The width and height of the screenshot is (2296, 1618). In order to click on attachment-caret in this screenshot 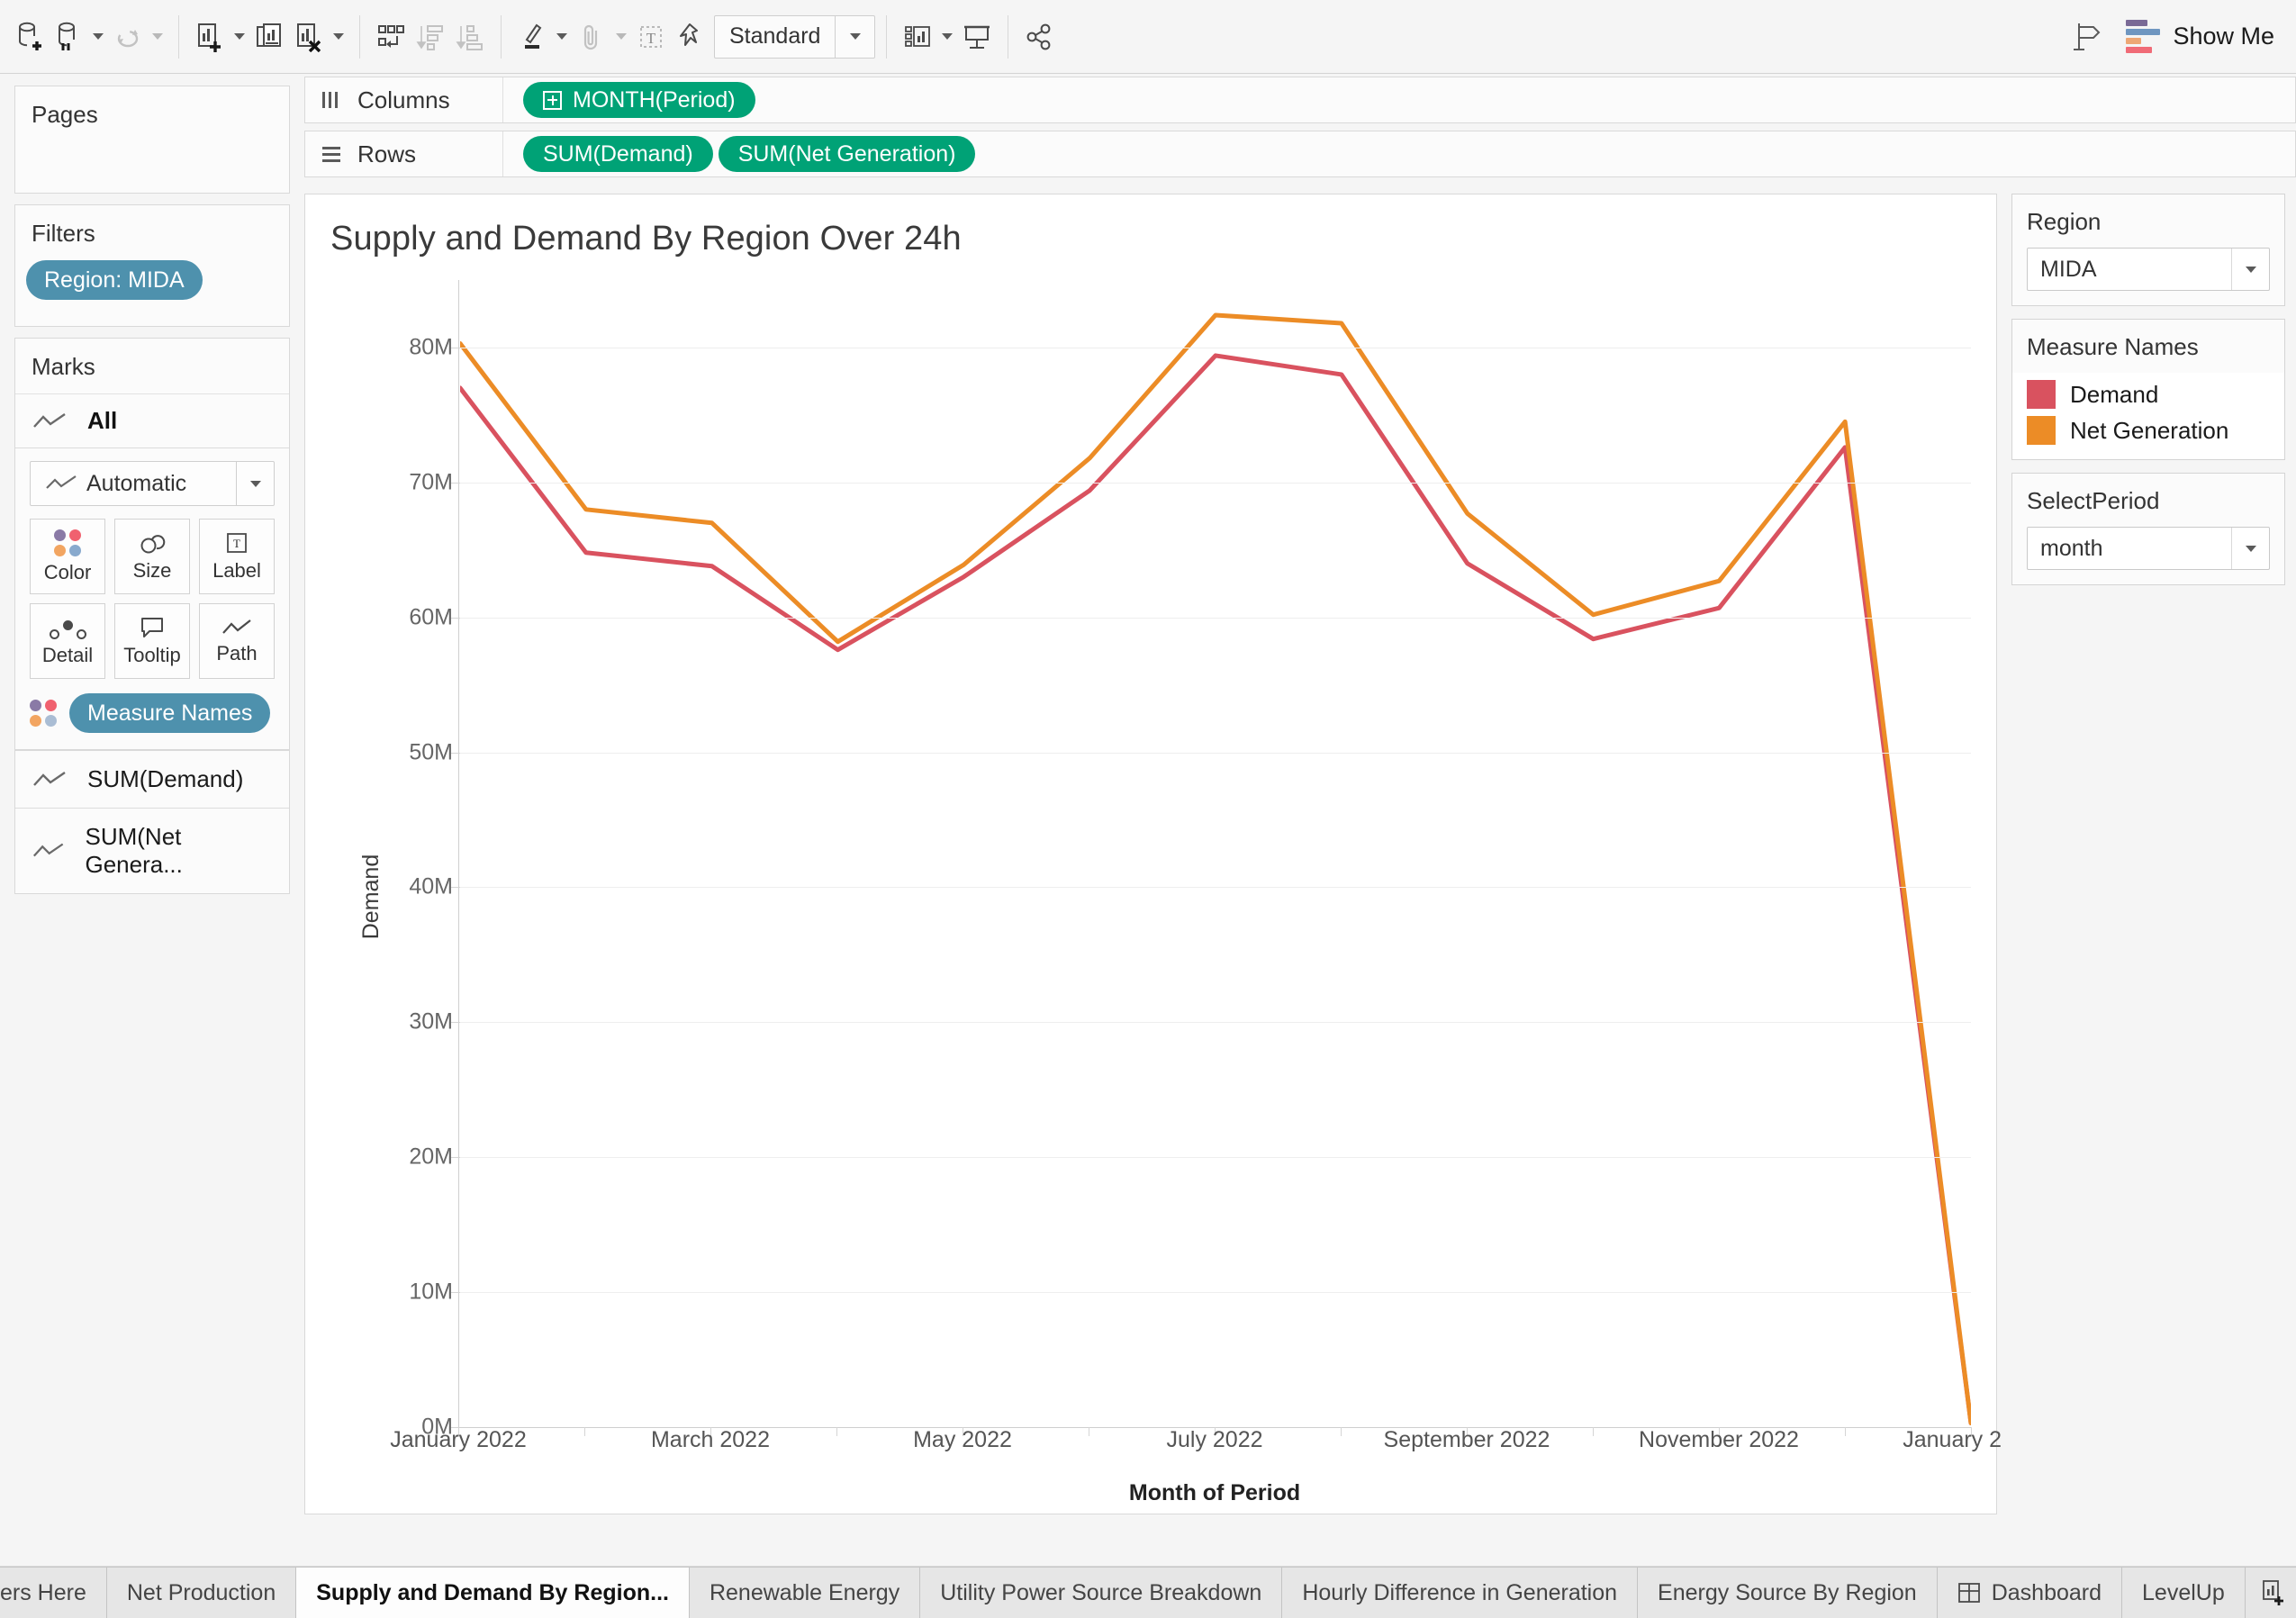, I will do `click(621, 36)`.